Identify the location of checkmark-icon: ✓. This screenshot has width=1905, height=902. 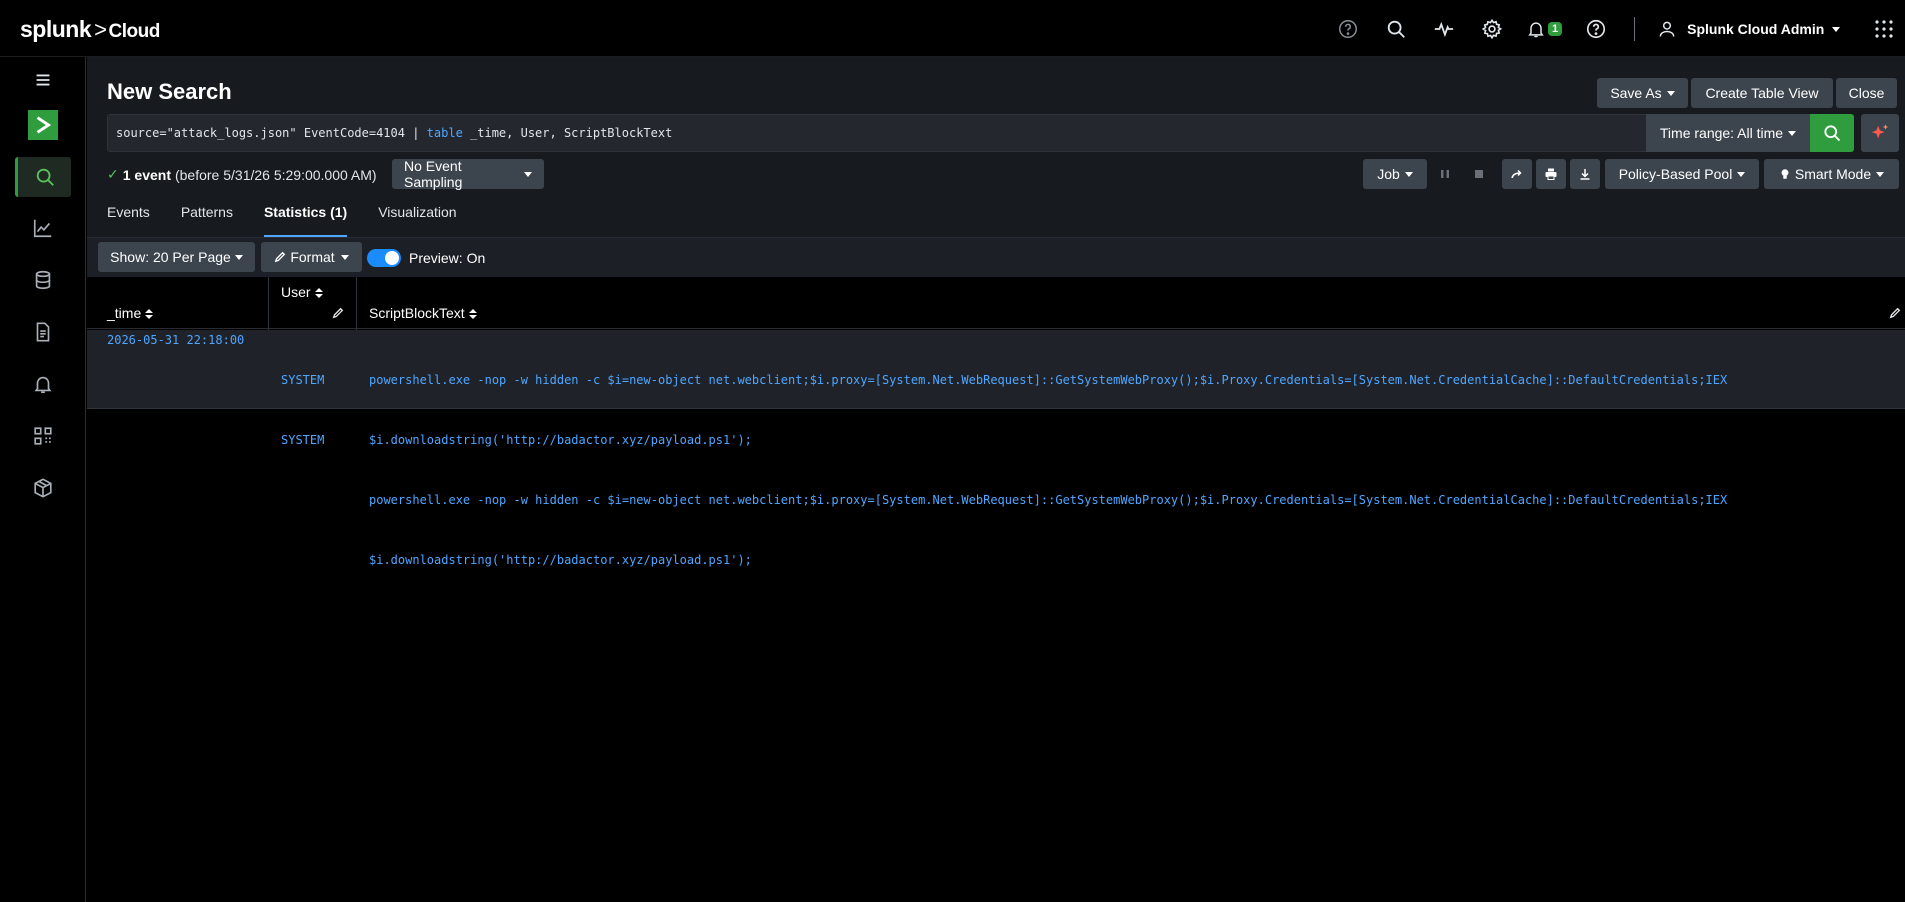
(113, 174).